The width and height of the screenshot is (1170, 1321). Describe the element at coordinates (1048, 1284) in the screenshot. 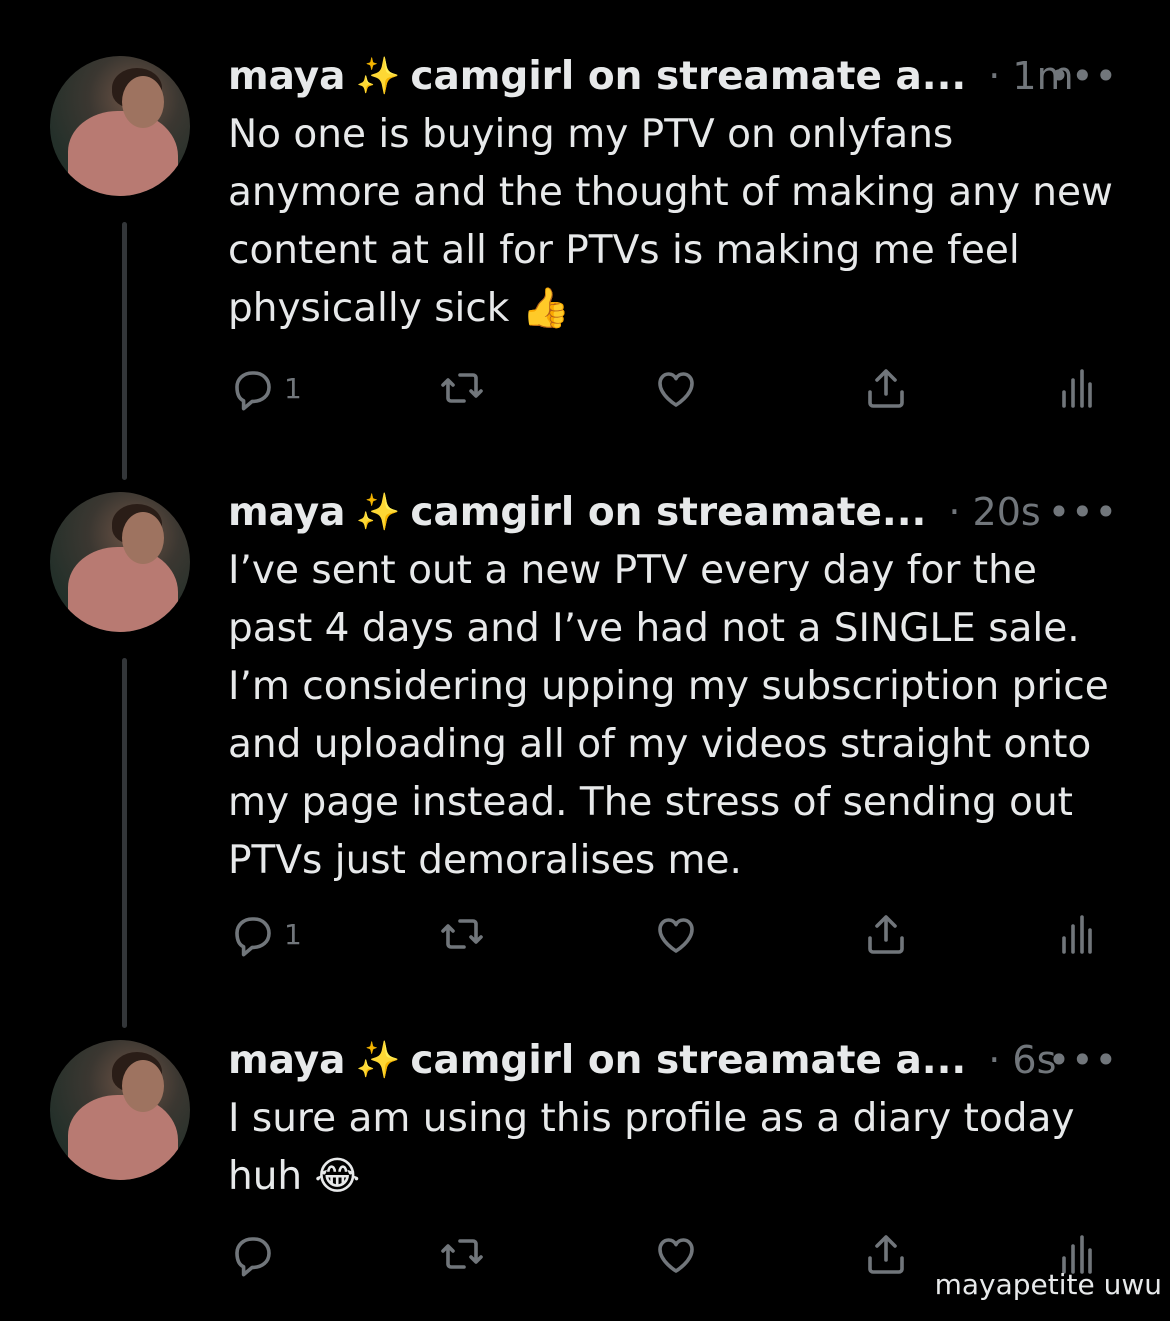

I see `watermark-text: mayapetite uwu` at that location.